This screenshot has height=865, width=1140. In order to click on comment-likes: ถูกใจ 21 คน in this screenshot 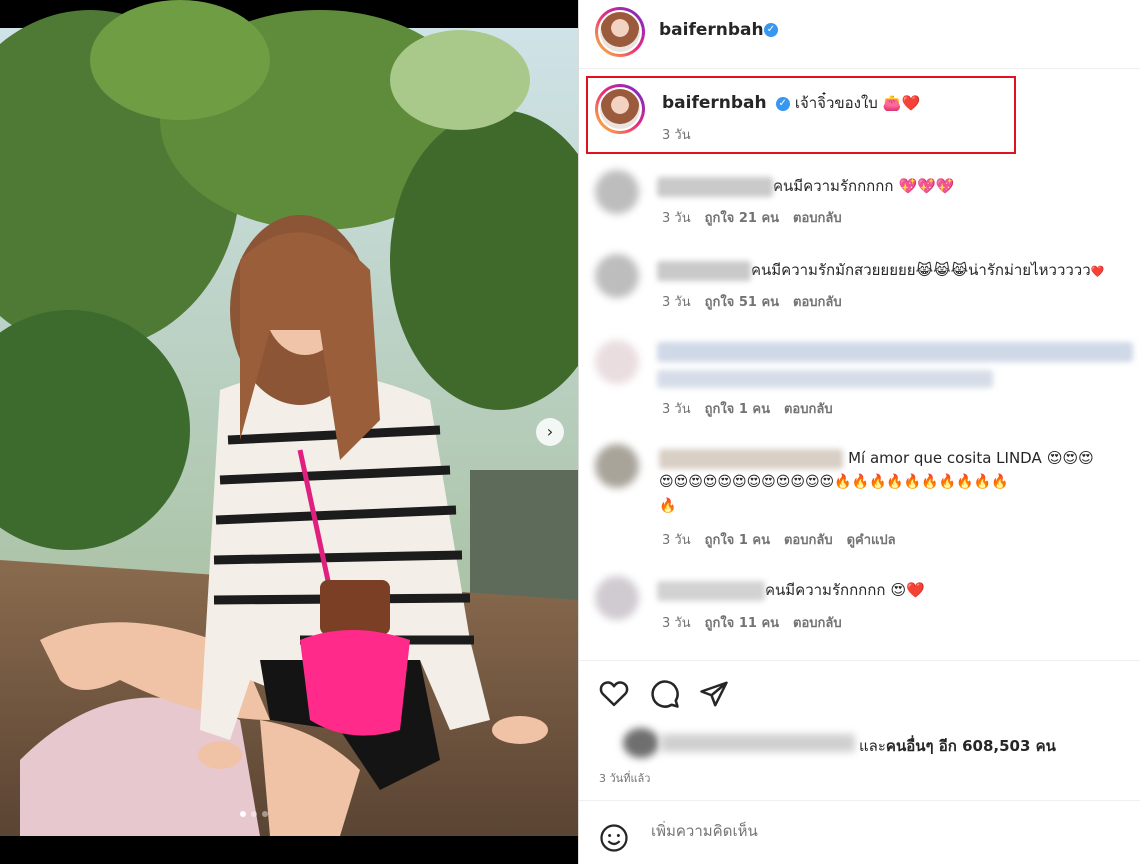, I will do `click(742, 217)`.